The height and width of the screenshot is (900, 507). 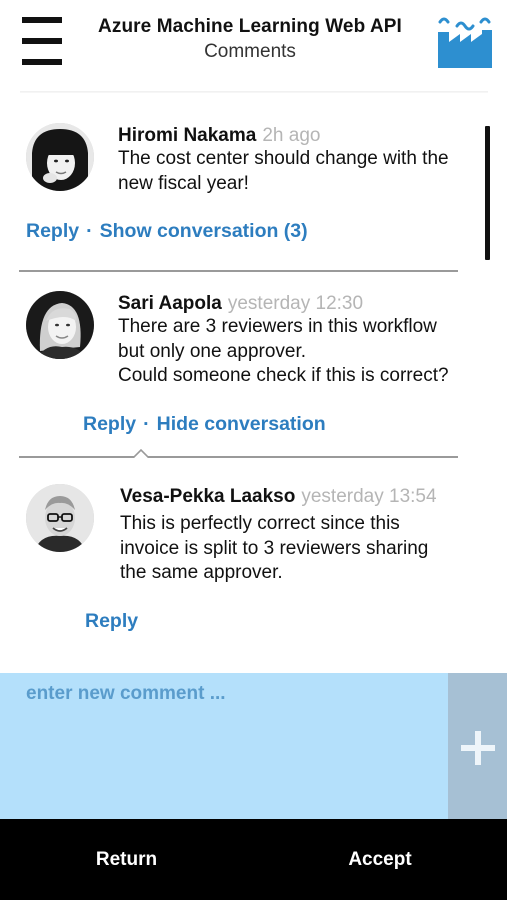 I want to click on new-comment-input, so click(x=224, y=746).